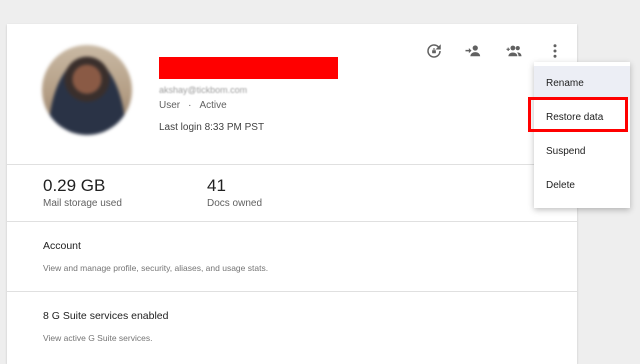  I want to click on docs-owned-label: Docs owned, so click(235, 203).